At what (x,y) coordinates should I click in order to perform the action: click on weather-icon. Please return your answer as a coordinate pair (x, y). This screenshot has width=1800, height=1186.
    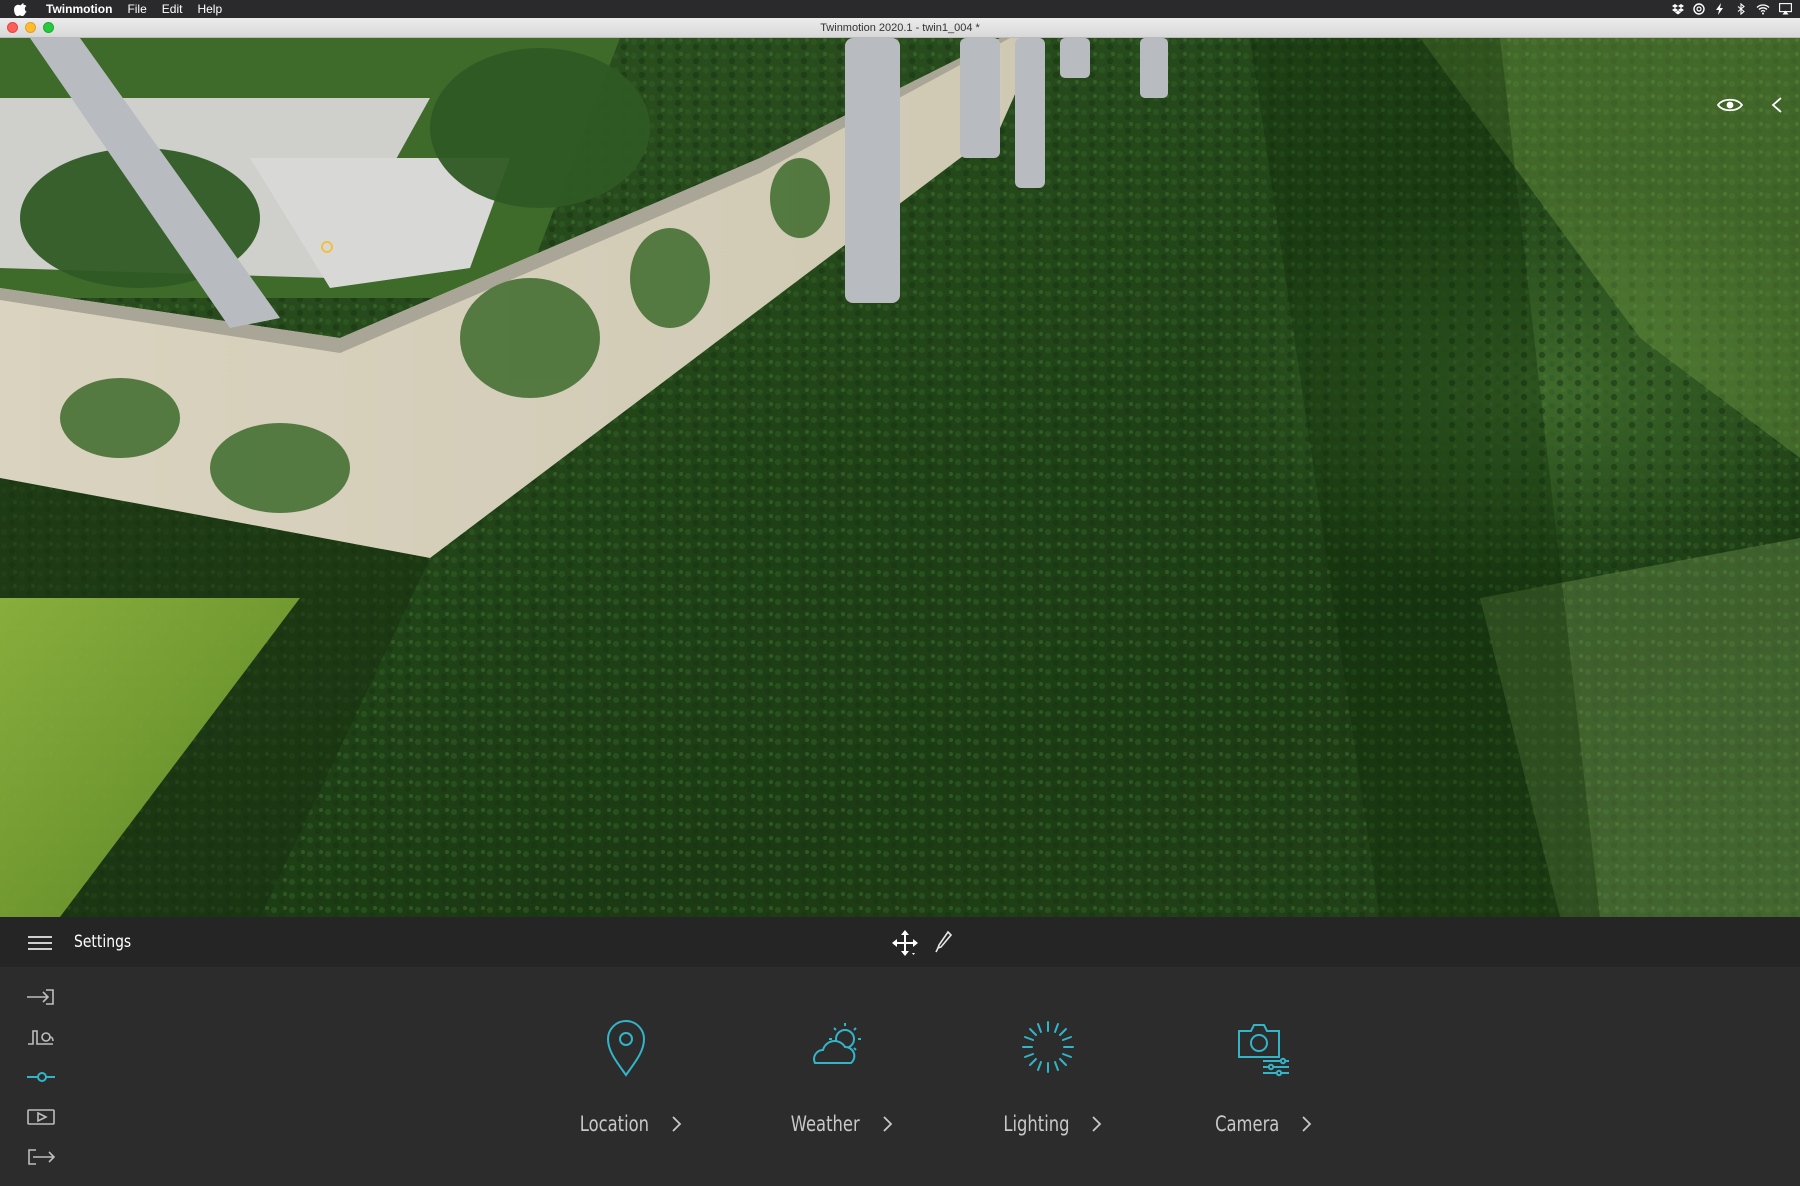
    Looking at the image, I should click on (837, 1043).